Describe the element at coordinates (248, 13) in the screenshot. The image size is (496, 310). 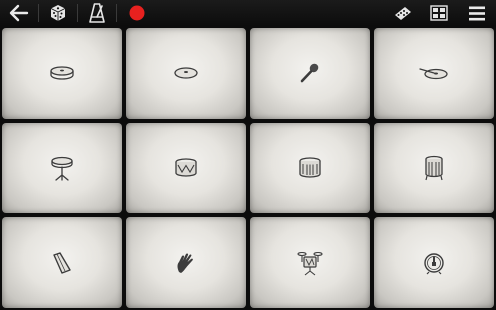
I see `toolbar` at that location.